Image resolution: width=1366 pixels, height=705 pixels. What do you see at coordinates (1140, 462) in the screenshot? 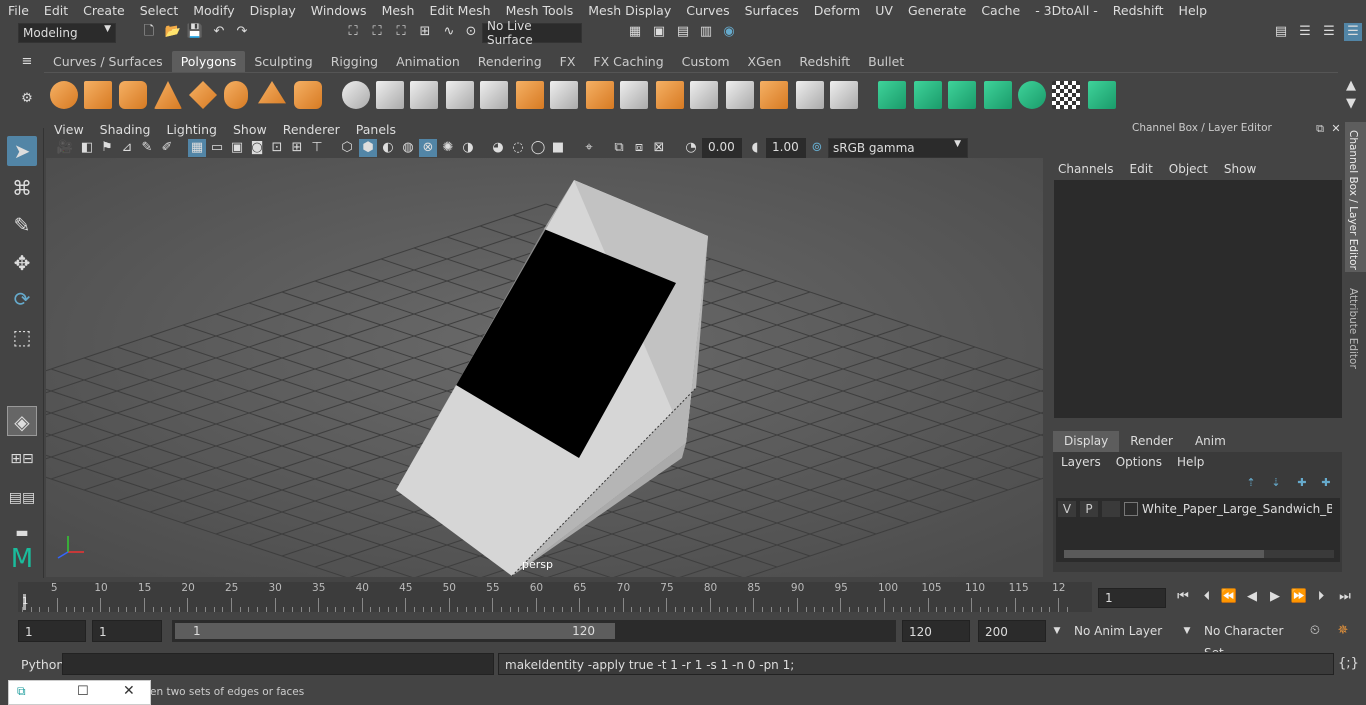
I see `layer-menu-1: Options` at bounding box center [1140, 462].